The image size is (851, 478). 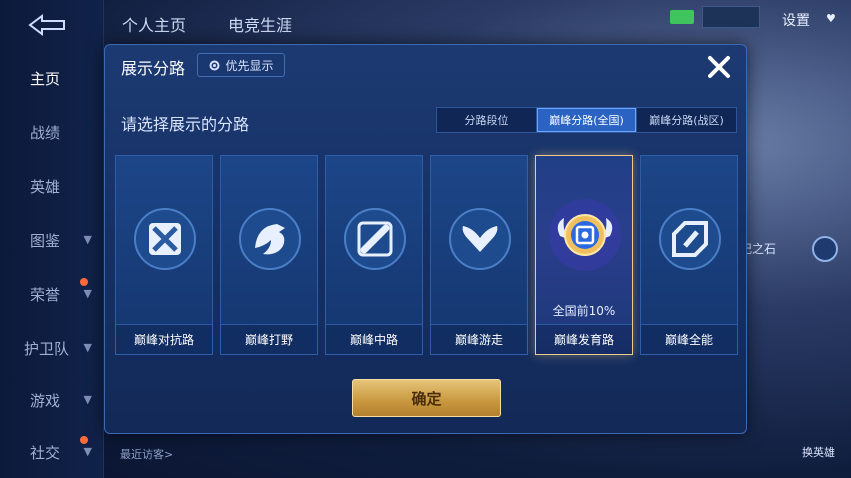 I want to click on lane-source-tabs: 分路段位 巅峰分路(全国) 巅峰分路(战区), so click(x=586, y=120).